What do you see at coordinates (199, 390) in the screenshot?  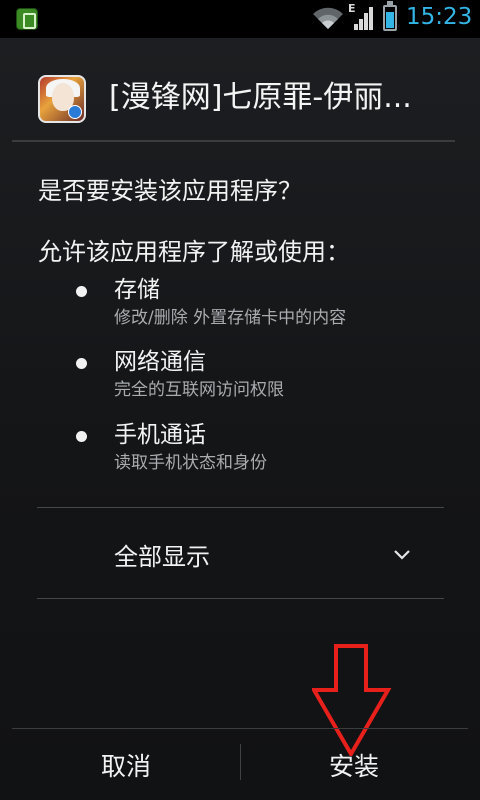 I see `permission-description: 完全的互联网访问权限` at bounding box center [199, 390].